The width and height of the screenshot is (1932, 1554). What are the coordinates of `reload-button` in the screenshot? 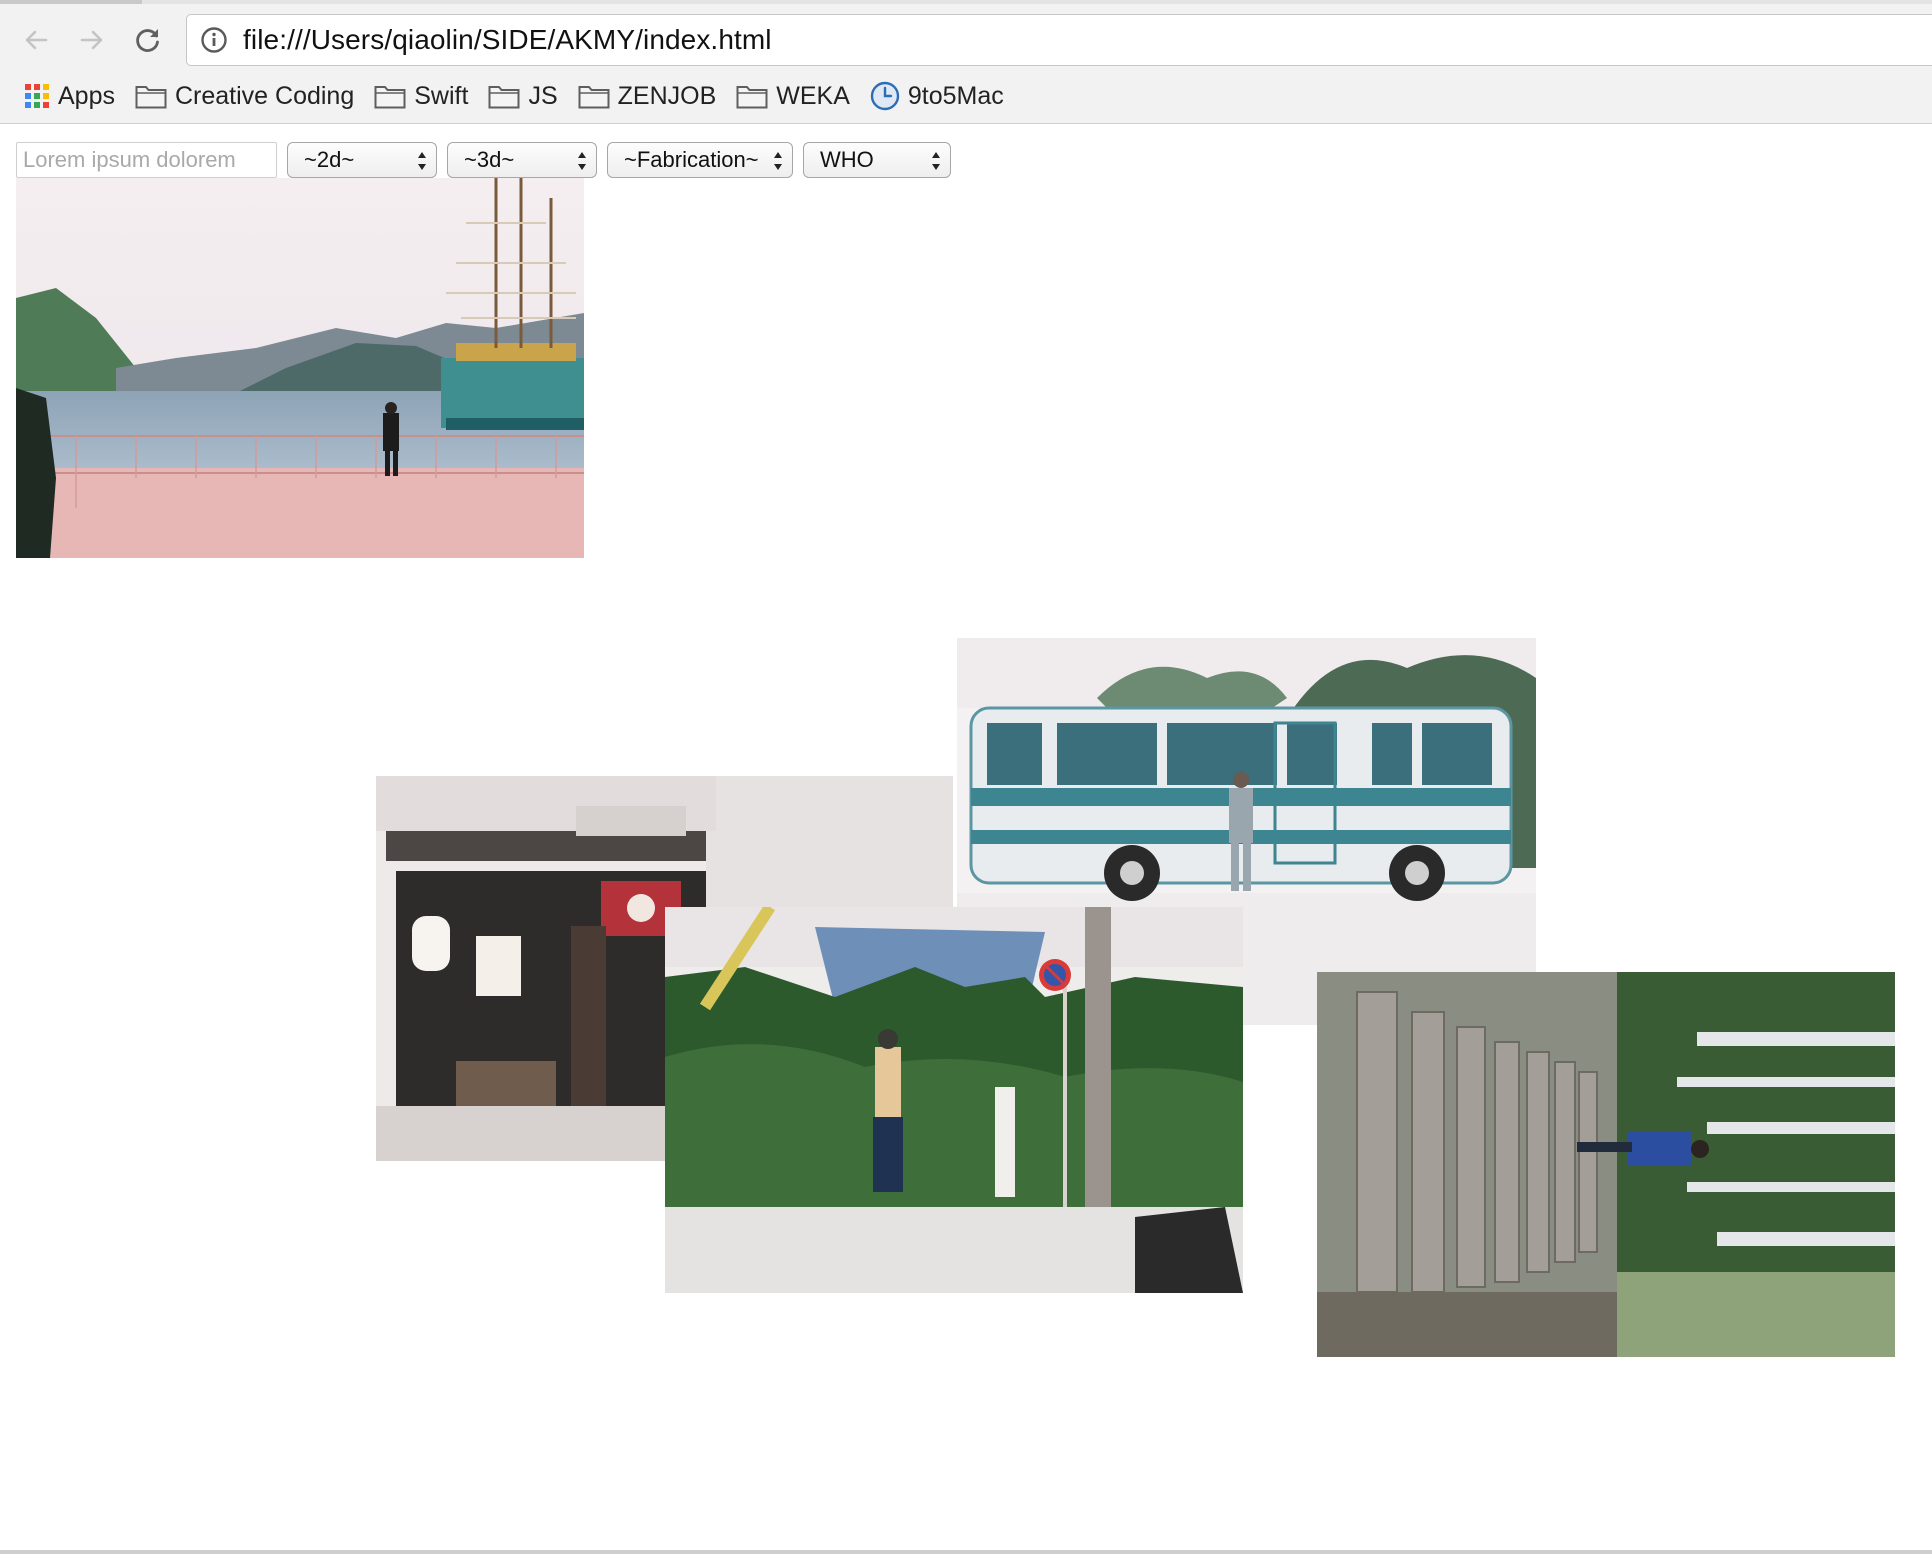 It's located at (148, 40).